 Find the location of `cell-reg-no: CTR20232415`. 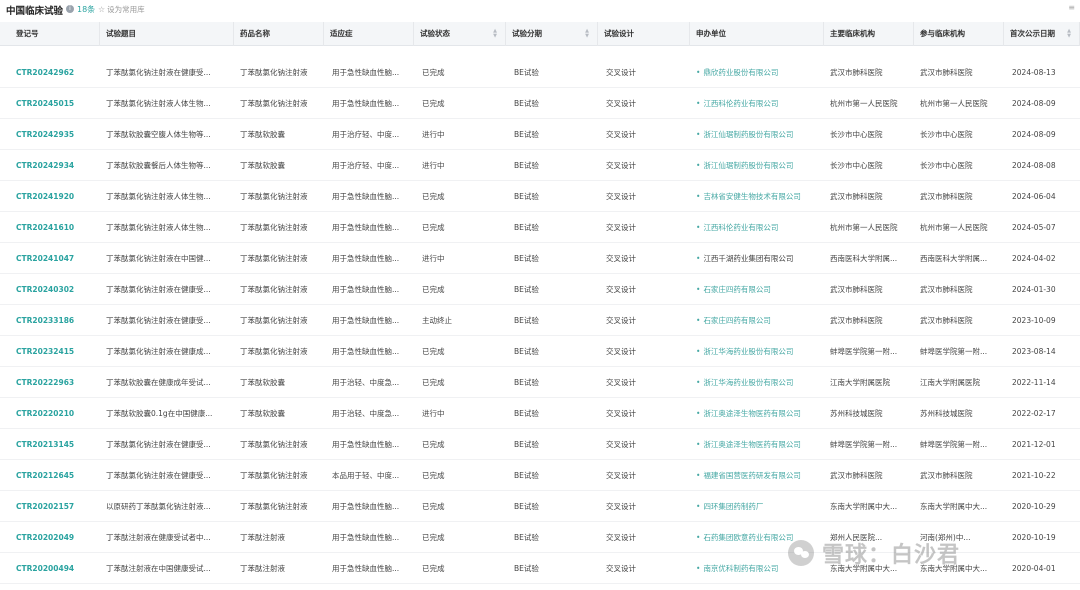

cell-reg-no: CTR20232415 is located at coordinates (56, 351).